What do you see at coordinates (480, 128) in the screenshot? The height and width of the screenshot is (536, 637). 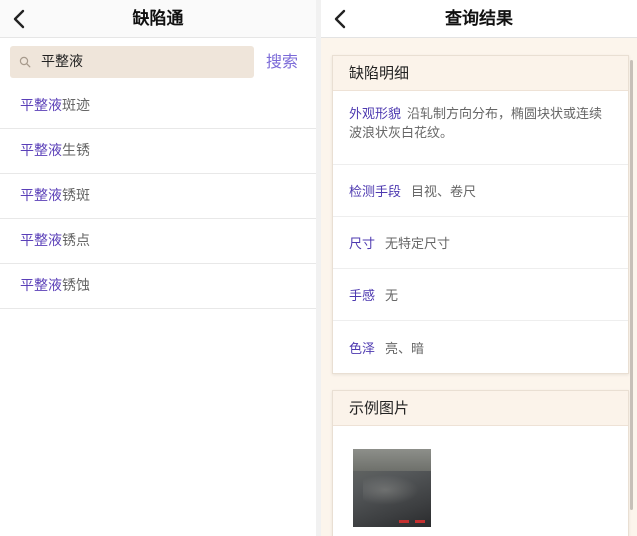 I see `detail-row-appearance: 外观形貌 沿轧制方向分布，椭圆块状或连续波浪状灰白花纹。` at bounding box center [480, 128].